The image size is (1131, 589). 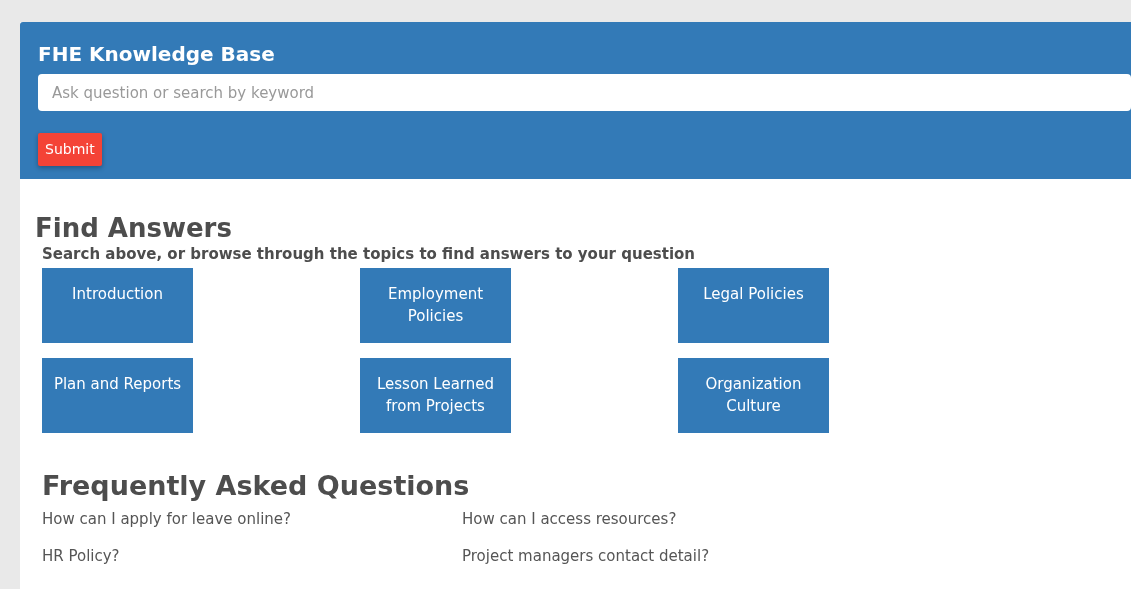 What do you see at coordinates (586, 556) in the screenshot?
I see `faq-link: Project managers contact detail?` at bounding box center [586, 556].